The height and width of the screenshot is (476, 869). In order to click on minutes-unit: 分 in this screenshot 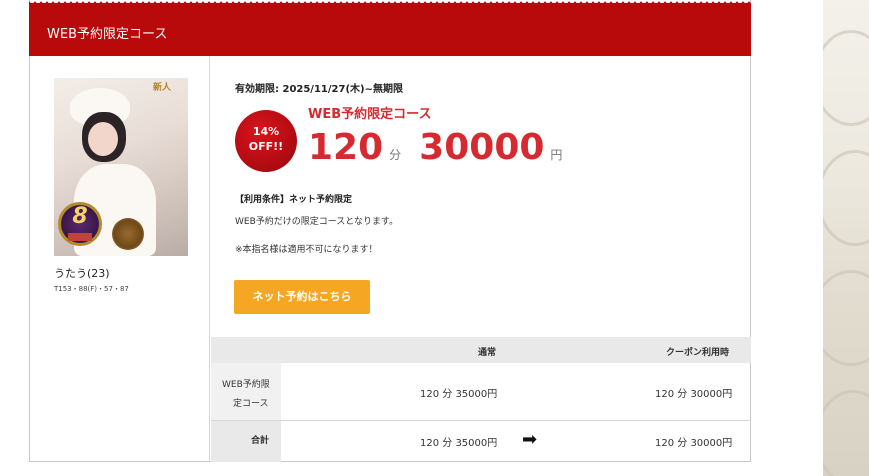, I will do `click(395, 155)`.